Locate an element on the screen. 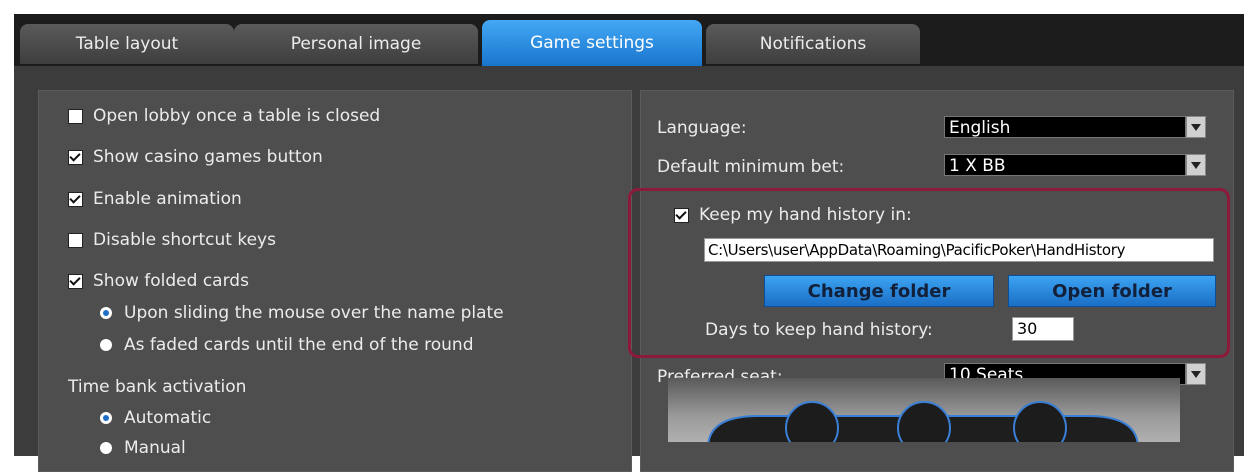 This screenshot has width=1244, height=472. folded-hover-radio is located at coordinates (106, 313).